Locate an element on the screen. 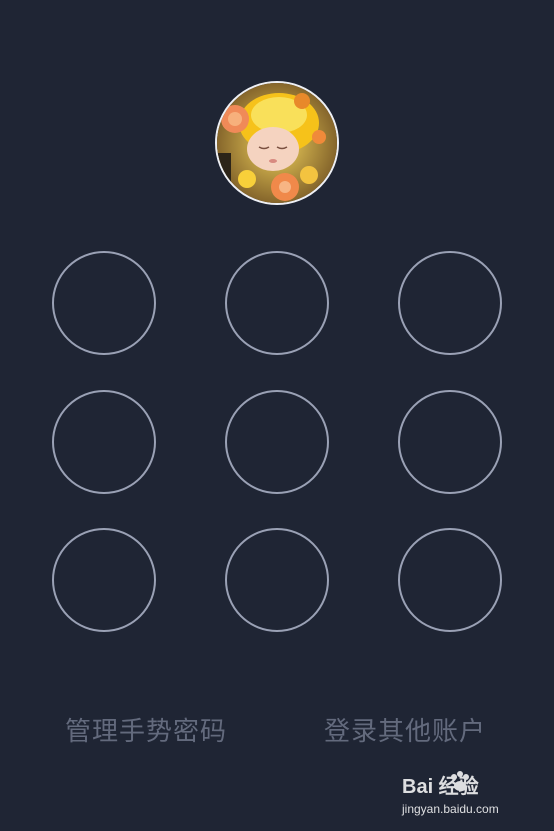 The height and width of the screenshot is (831, 554). watermark-url: jingyan.baidu.com is located at coordinates (450, 809).